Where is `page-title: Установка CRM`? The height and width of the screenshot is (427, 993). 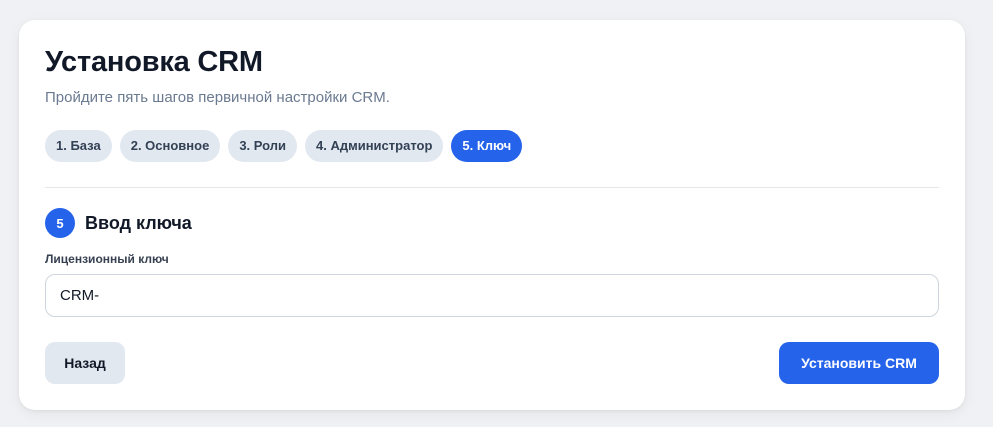
page-title: Установка CRM is located at coordinates (154, 62).